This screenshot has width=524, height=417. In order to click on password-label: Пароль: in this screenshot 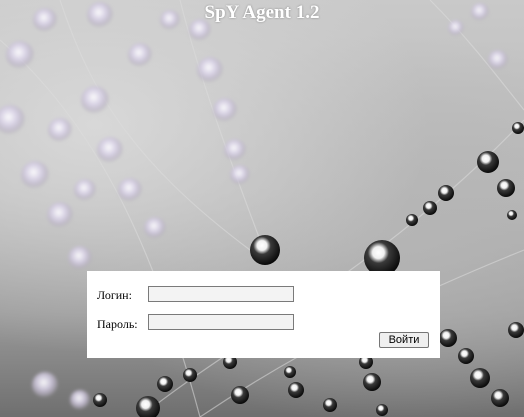, I will do `click(117, 324)`.